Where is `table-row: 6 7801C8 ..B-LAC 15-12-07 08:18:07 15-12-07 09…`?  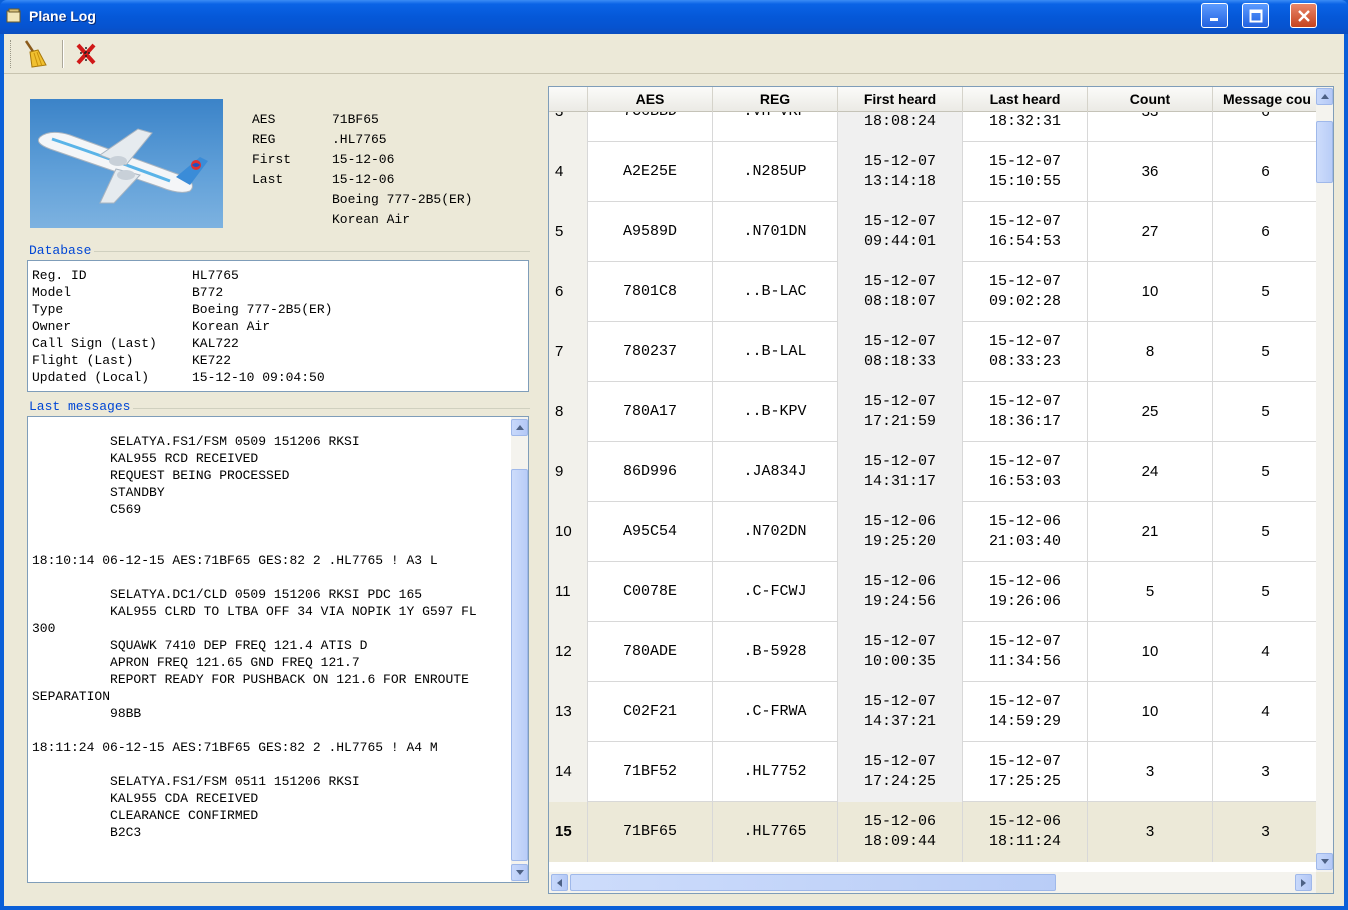
table-row: 6 7801C8 ..B-LAC 15-12-07 08:18:07 15-12-07 09… is located at coordinates (933, 292).